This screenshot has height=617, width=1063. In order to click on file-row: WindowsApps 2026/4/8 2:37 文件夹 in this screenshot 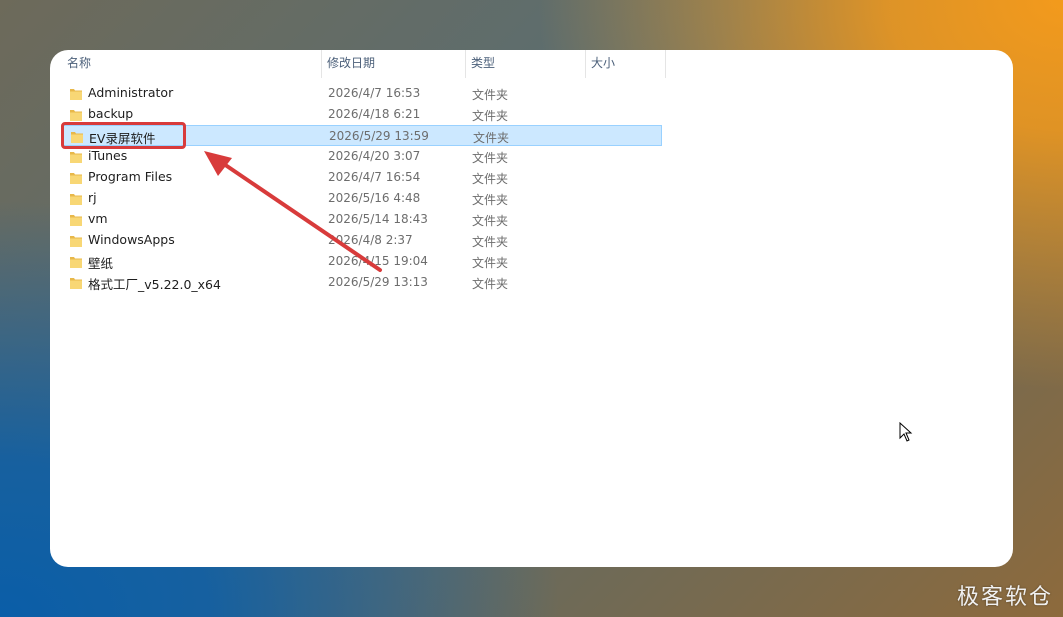, I will do `click(362, 240)`.